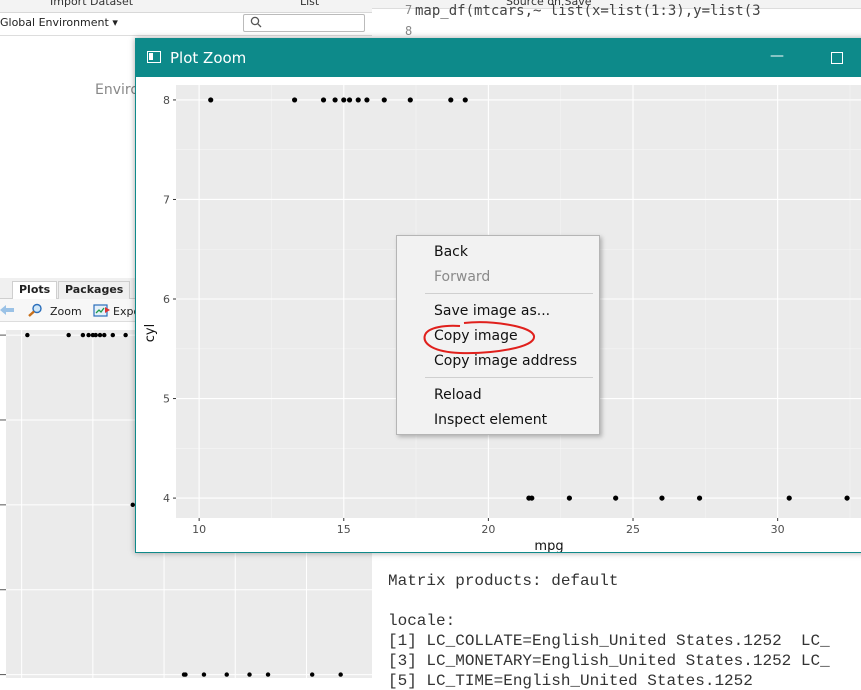 This screenshot has width=861, height=690. Describe the element at coordinates (7, 310) in the screenshot. I see `back-arrow-icon` at that location.